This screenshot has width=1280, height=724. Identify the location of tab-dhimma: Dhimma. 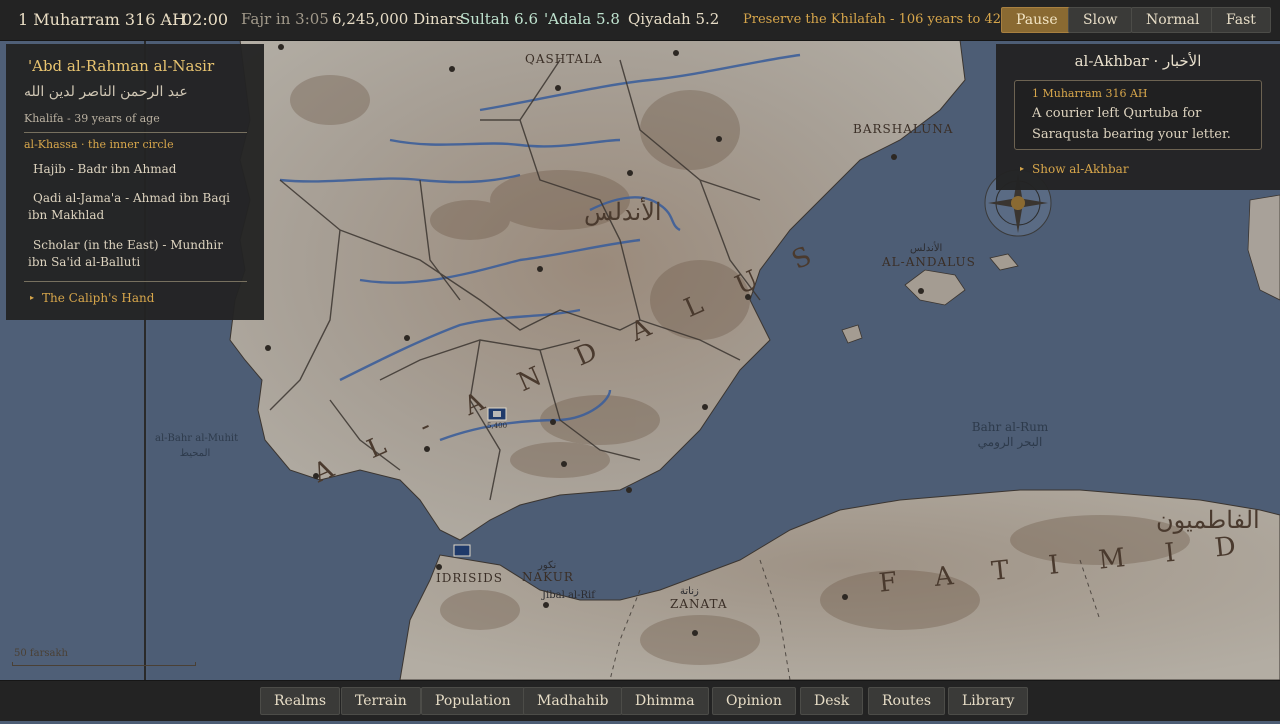
(665, 701).